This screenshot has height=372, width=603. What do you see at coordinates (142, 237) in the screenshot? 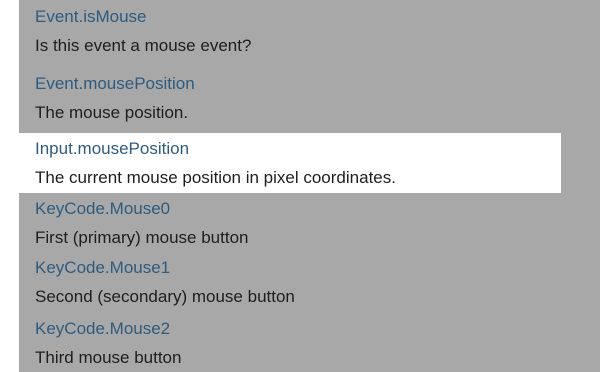
I see `result-description: First (primary) mouse button` at bounding box center [142, 237].